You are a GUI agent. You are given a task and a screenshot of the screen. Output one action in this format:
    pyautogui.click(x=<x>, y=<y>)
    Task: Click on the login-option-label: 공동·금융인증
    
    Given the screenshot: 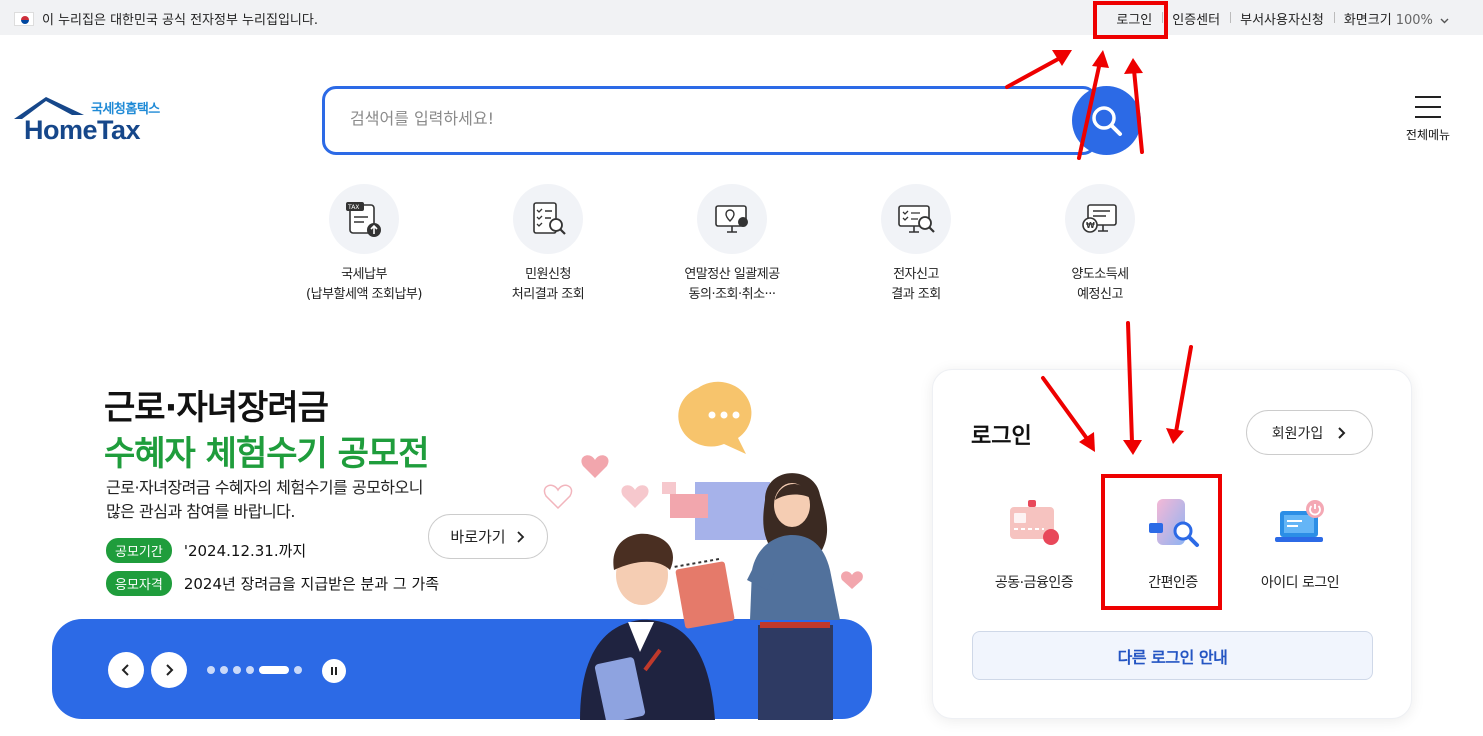 What is the action you would take?
    pyautogui.click(x=1034, y=583)
    